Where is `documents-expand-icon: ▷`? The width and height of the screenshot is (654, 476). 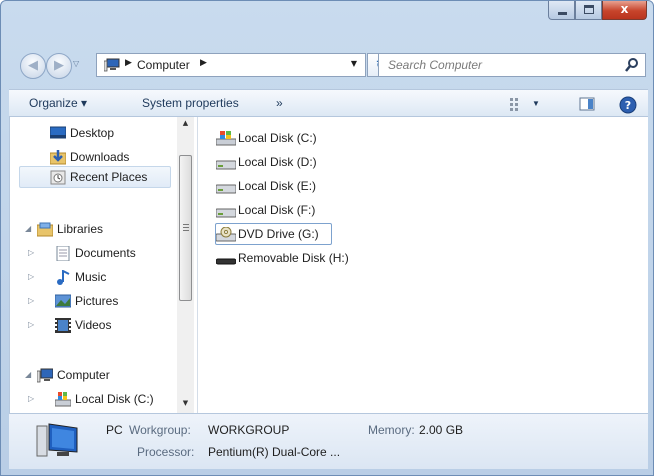 documents-expand-icon: ▷ is located at coordinates (31, 252).